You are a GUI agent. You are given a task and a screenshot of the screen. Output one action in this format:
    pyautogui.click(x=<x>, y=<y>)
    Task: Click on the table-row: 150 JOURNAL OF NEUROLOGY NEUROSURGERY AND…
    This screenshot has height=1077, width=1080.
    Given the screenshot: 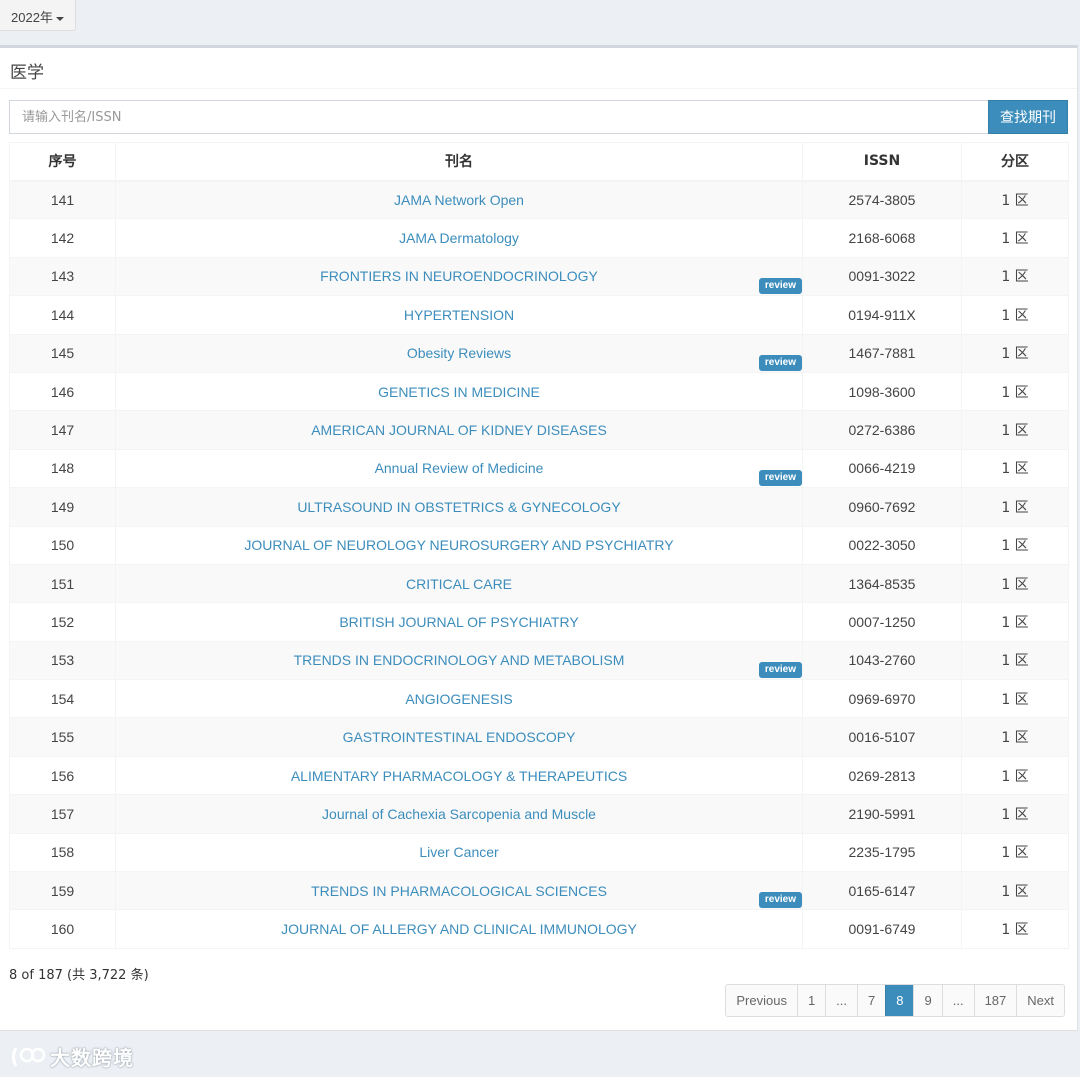 What is the action you would take?
    pyautogui.click(x=539, y=545)
    